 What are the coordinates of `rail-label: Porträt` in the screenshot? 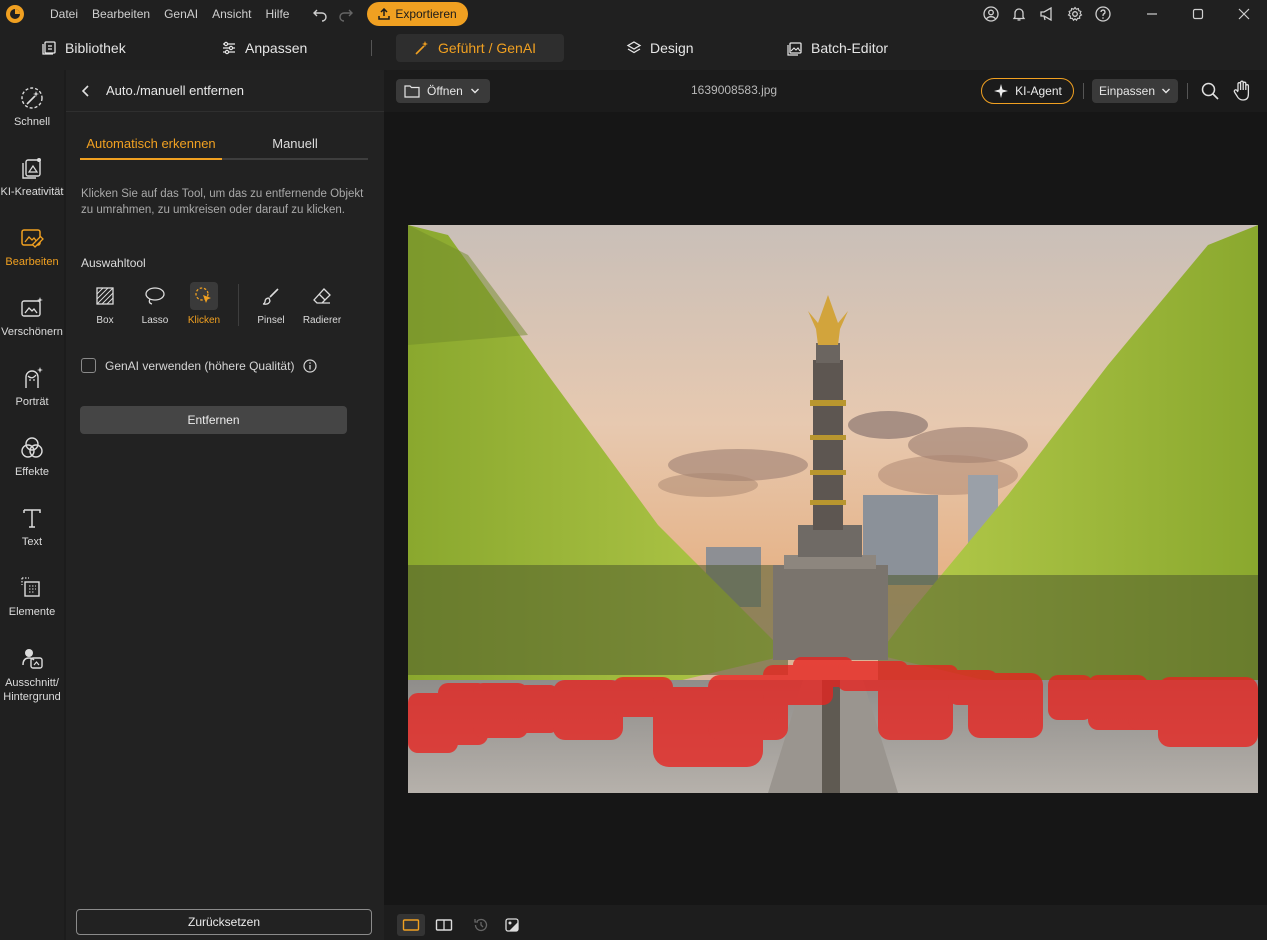 It's located at (32, 402).